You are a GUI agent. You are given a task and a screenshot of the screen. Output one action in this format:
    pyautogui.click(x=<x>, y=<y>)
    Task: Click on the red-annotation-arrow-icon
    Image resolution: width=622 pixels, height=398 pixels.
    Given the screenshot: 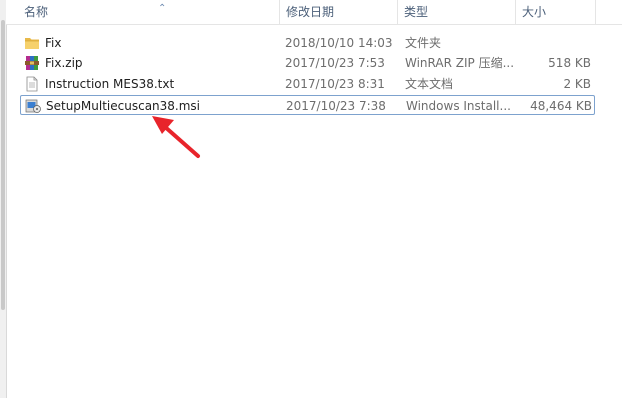 What is the action you would take?
    pyautogui.click(x=176, y=137)
    